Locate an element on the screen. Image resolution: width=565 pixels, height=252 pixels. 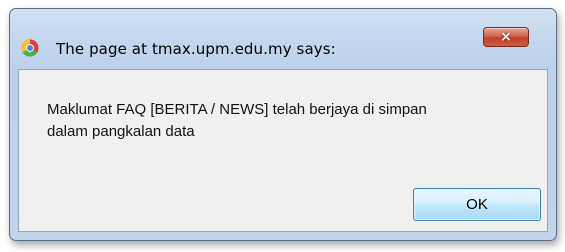
message-line: dalam pangkalan data is located at coordinates (121, 131).